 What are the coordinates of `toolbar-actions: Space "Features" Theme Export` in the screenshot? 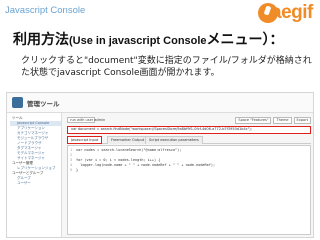 It's located at (272, 120).